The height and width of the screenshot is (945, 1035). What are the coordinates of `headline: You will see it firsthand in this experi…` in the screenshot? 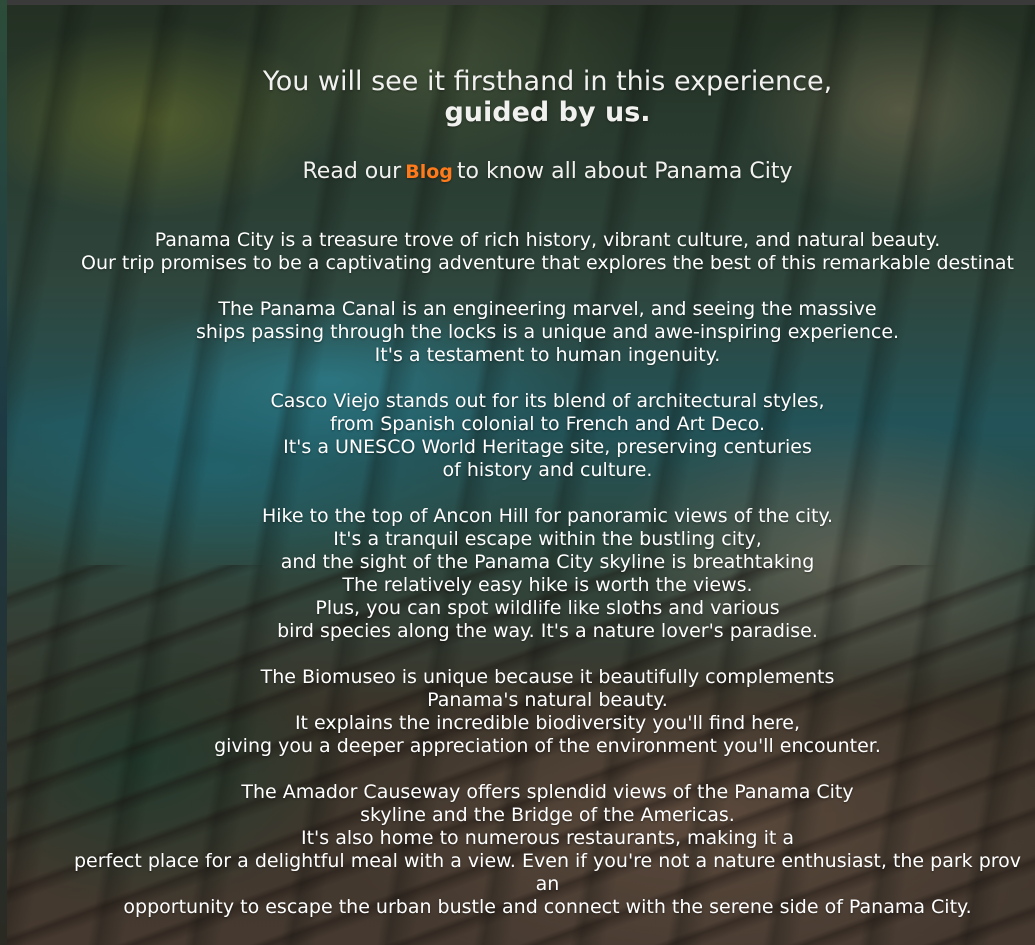 It's located at (517, 97).